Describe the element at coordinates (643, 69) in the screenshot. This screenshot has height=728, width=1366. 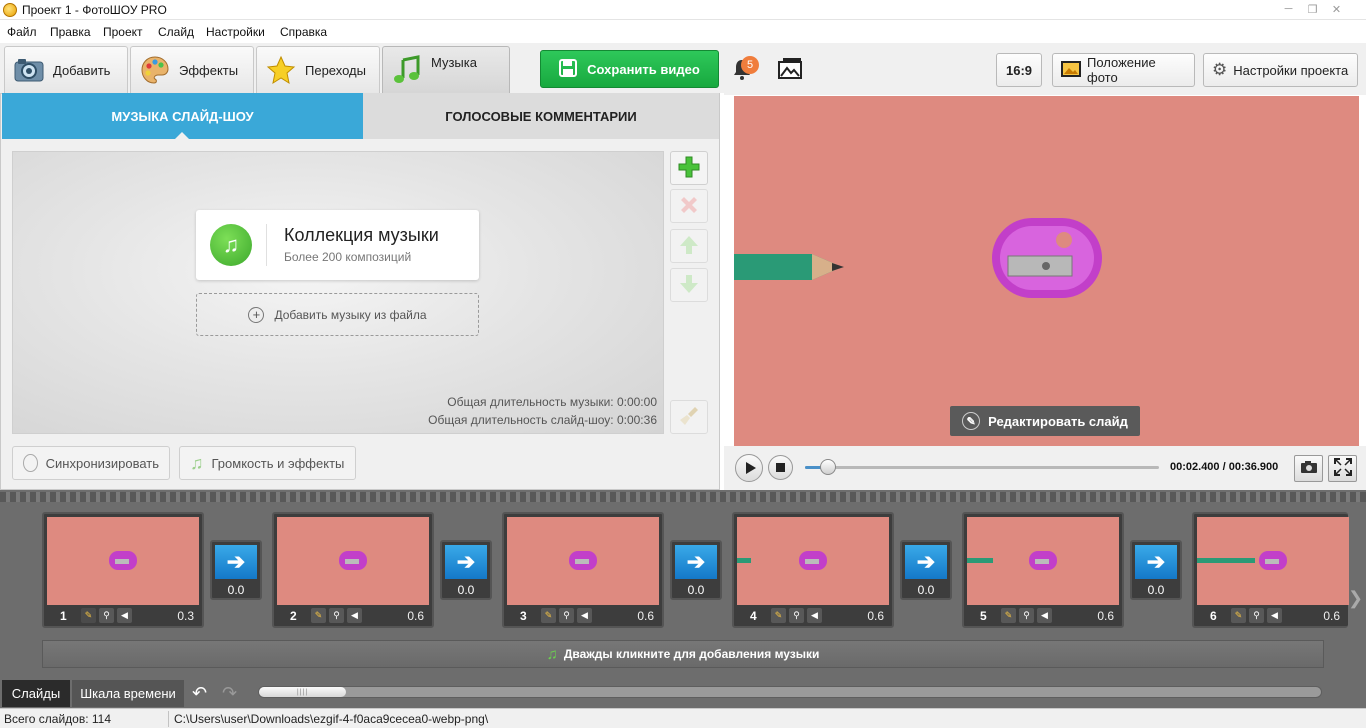
I see `save-video-label: Сохранить видео` at that location.